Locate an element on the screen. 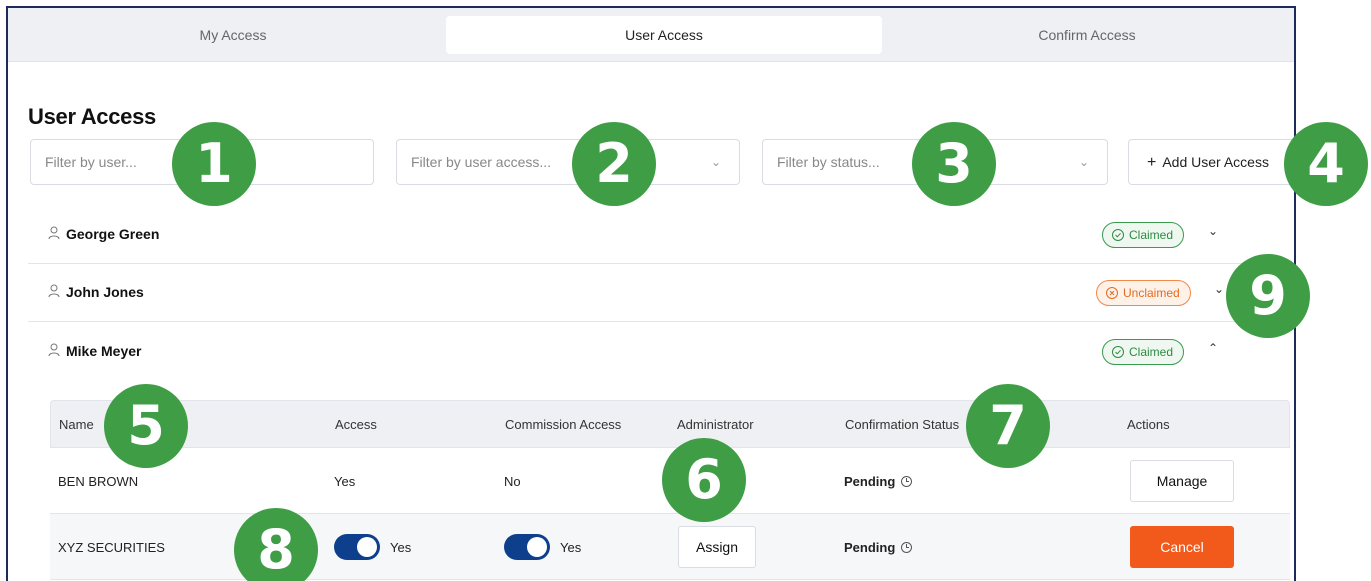  user-row: Mike Meyer Claimed ⌃ is located at coordinates (661, 352).